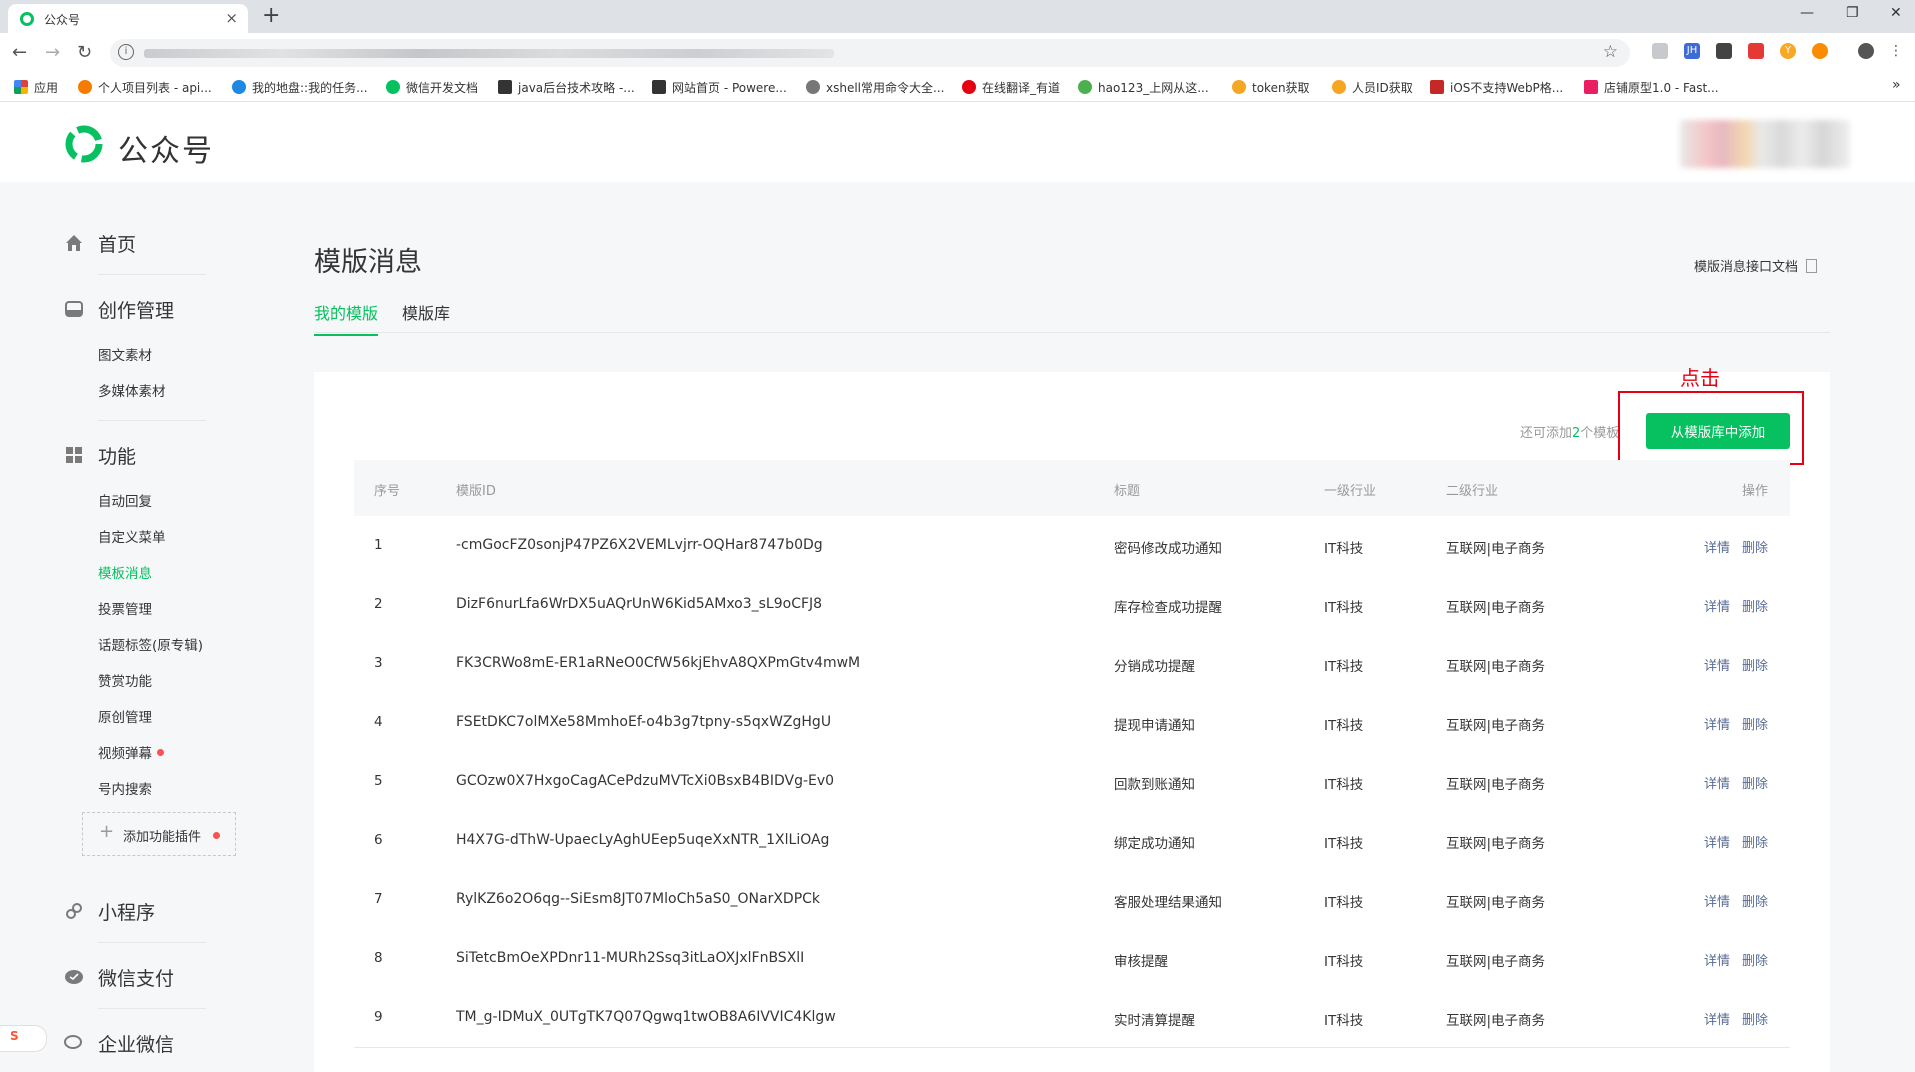  What do you see at coordinates (74, 911) in the screenshot?
I see `mini-program-icon` at bounding box center [74, 911].